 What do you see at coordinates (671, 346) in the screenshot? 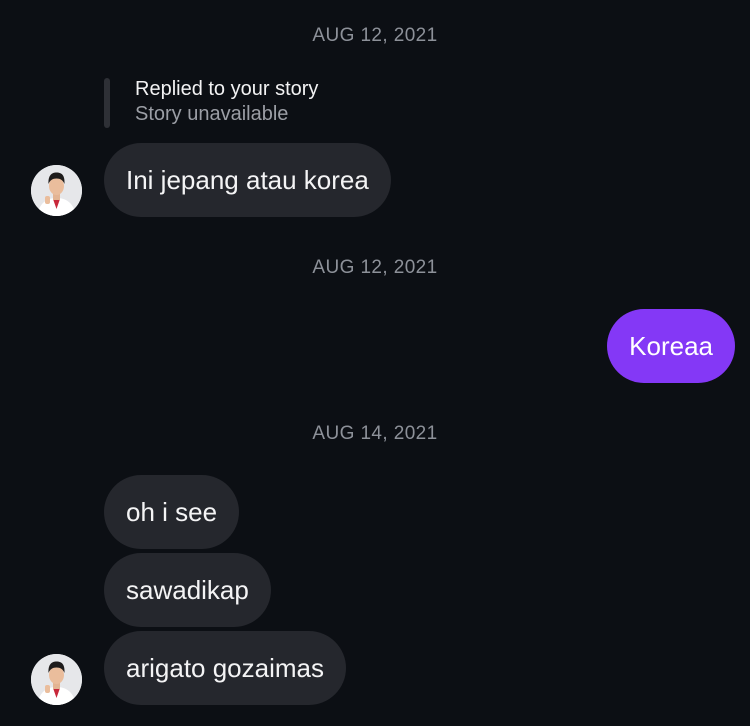
I see `message-bubble-outgoing: Koreaa` at bounding box center [671, 346].